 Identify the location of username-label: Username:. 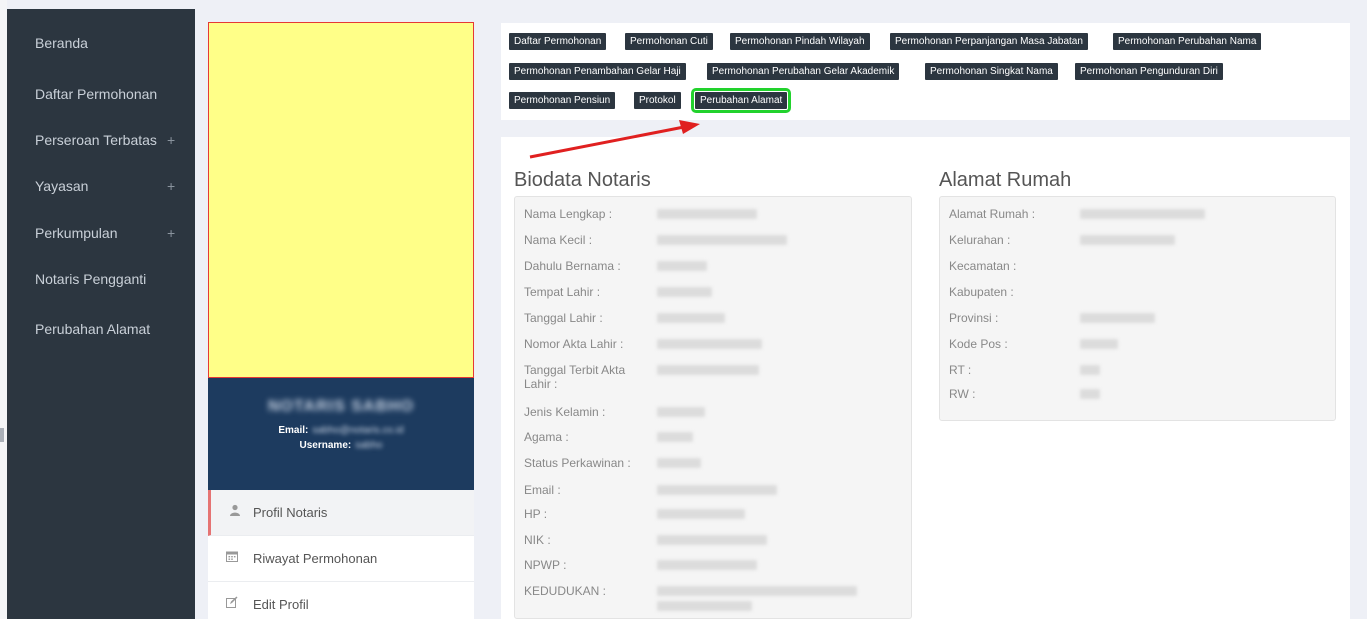
(325, 445).